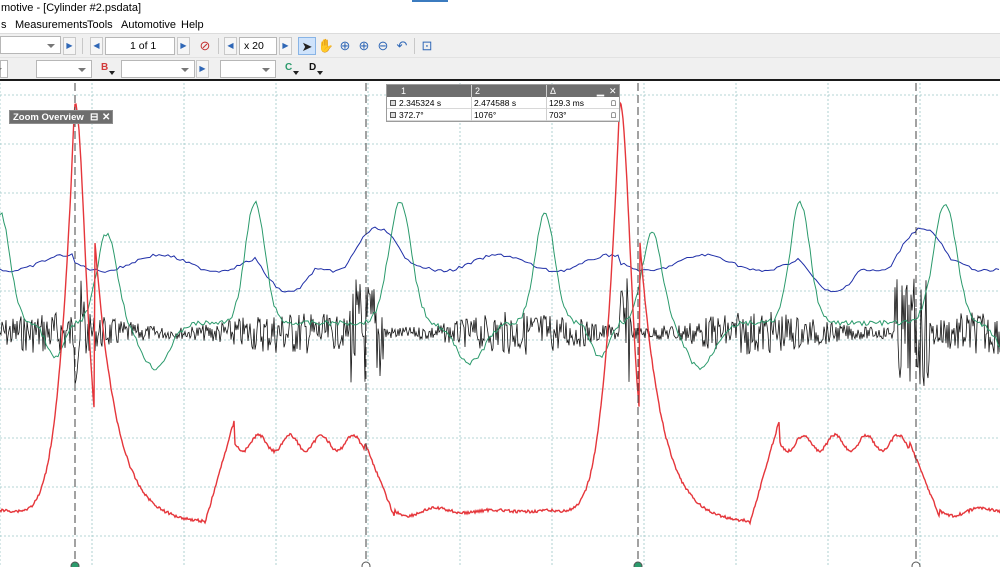 The height and width of the screenshot is (567, 1000). I want to click on main-toolbar: ▶ ◀ 1 of 1 ▶ ⊘ ◀ x 20 ▶ ➤ ✋ ⊕ ⊕ ⊖ ↶ ⊡, so click(500, 46).